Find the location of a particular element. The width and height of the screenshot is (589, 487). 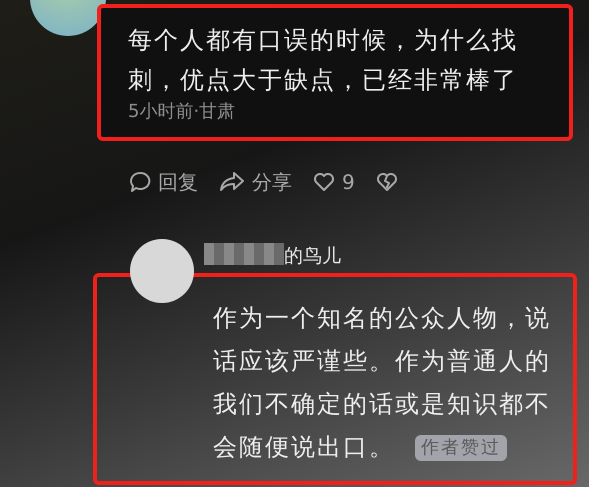

username: 的鸟儿 is located at coordinates (312, 256).